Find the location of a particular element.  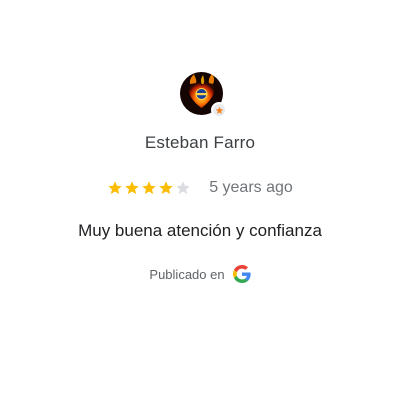

author-name: Esteban Farro is located at coordinates (200, 143).